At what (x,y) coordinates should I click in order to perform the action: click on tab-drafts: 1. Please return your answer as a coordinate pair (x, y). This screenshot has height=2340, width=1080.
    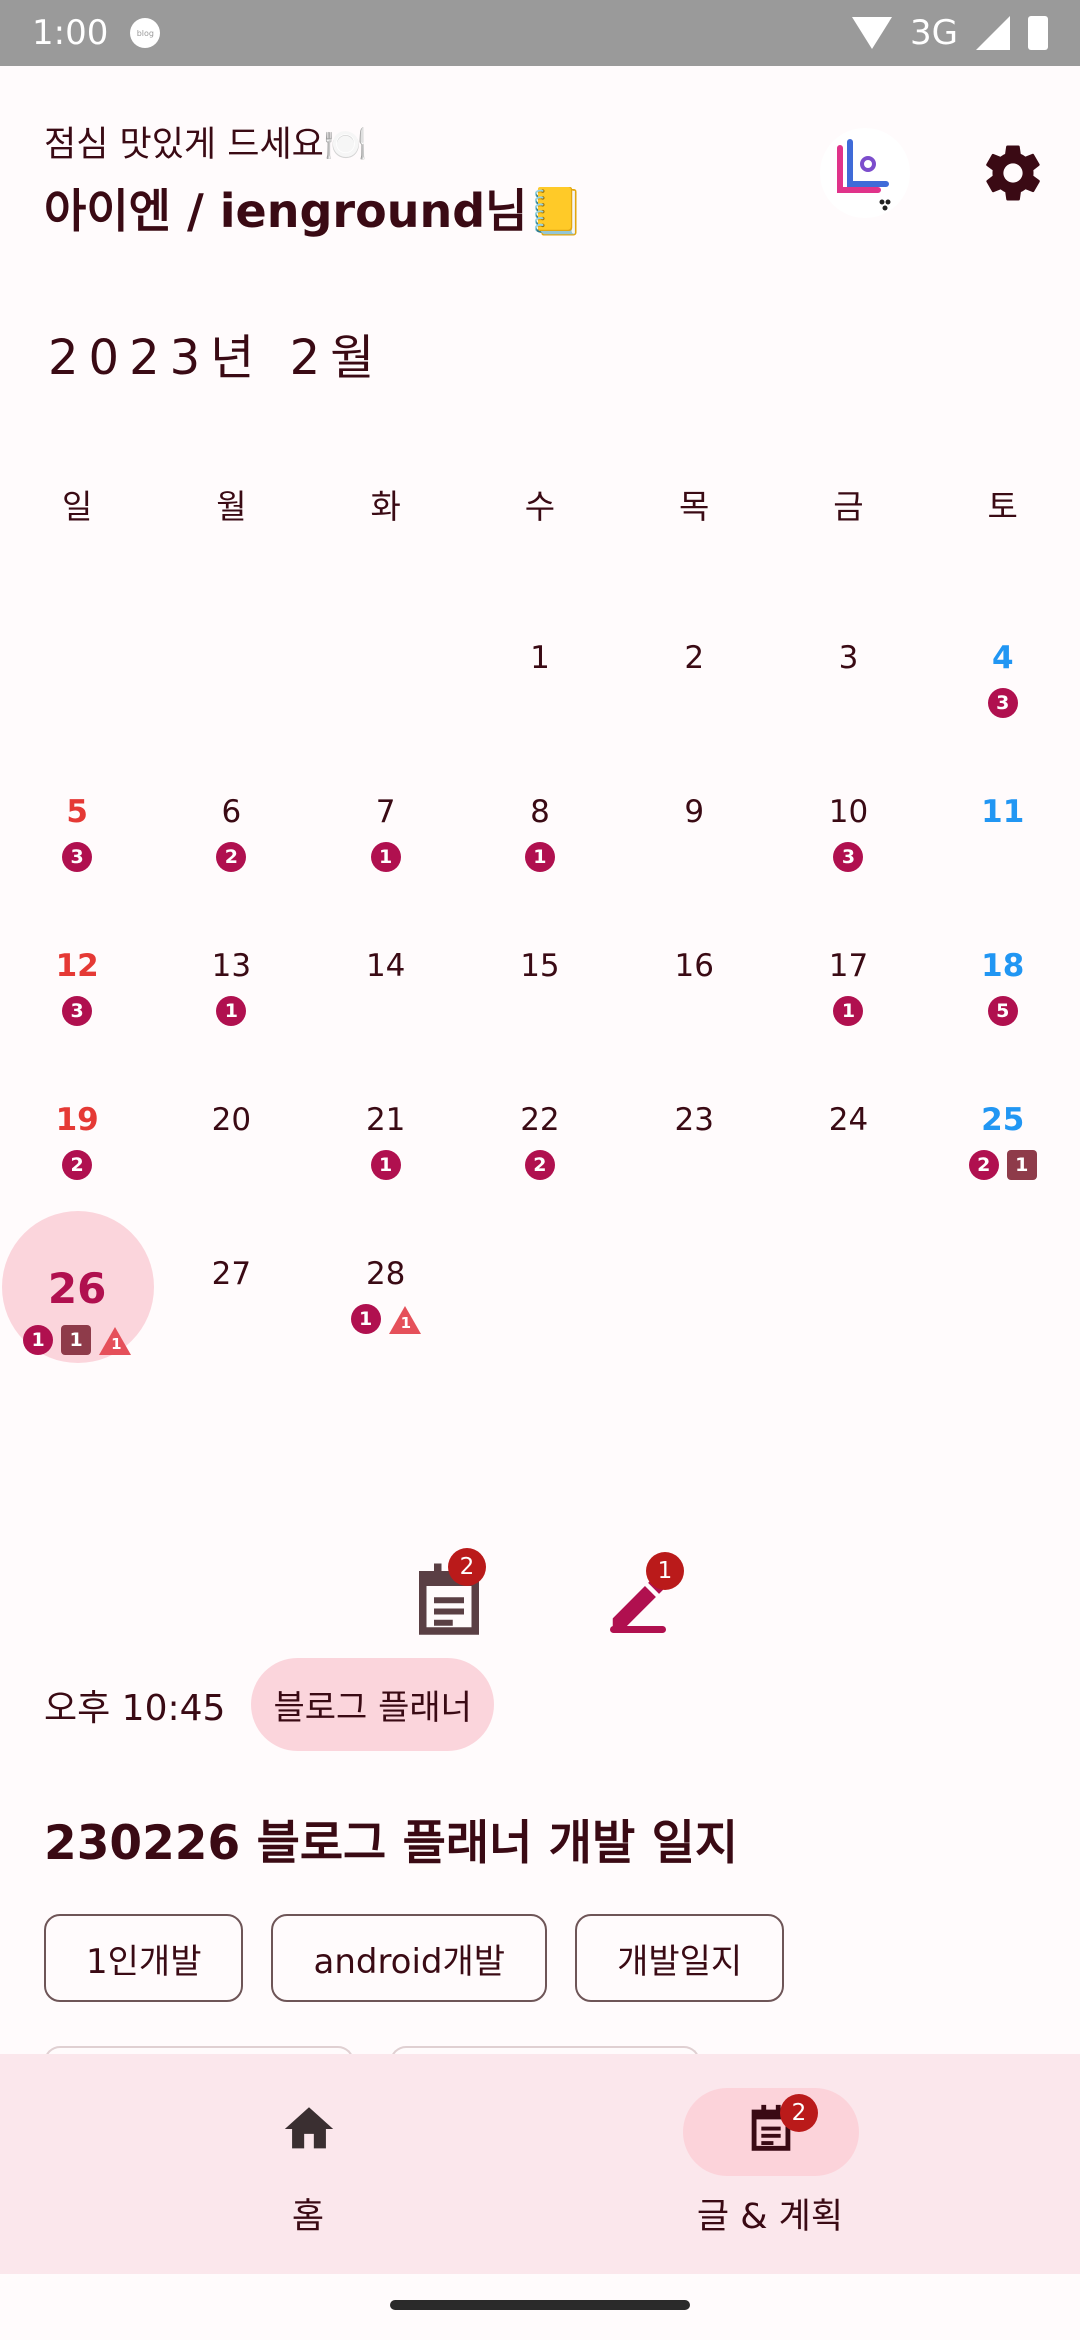
    Looking at the image, I should click on (639, 1585).